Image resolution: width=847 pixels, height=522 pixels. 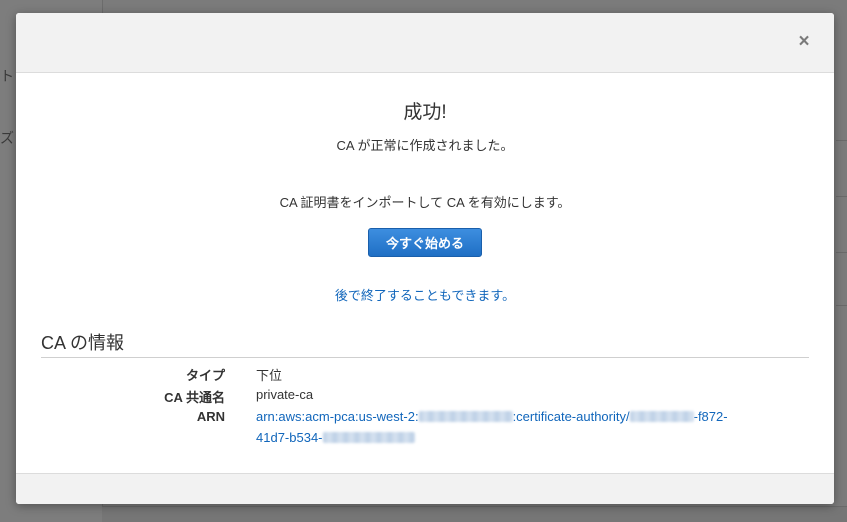 I want to click on redacted-account-id, so click(x=465, y=416).